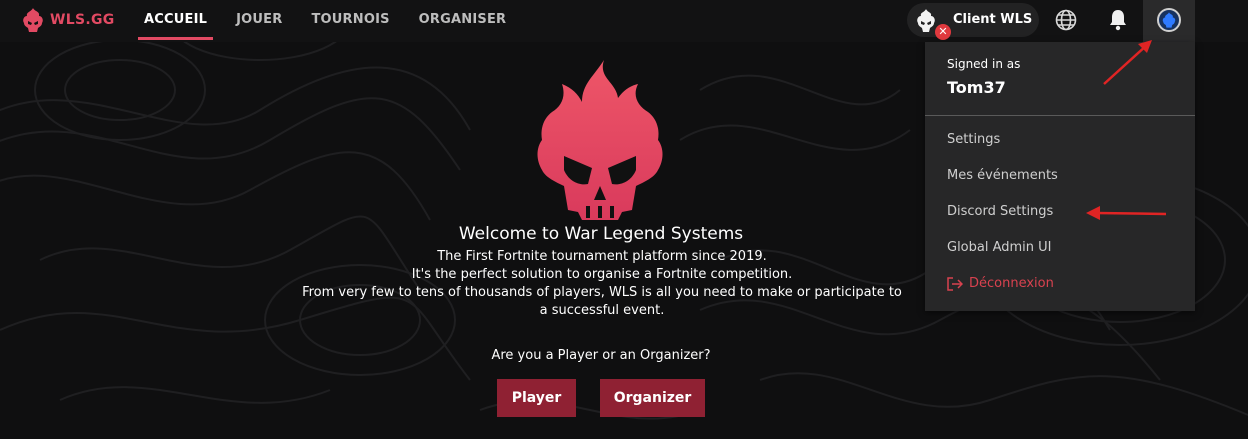 This screenshot has height=439, width=1248. Describe the element at coordinates (33, 20) in the screenshot. I see `skull-logo-icon` at that location.